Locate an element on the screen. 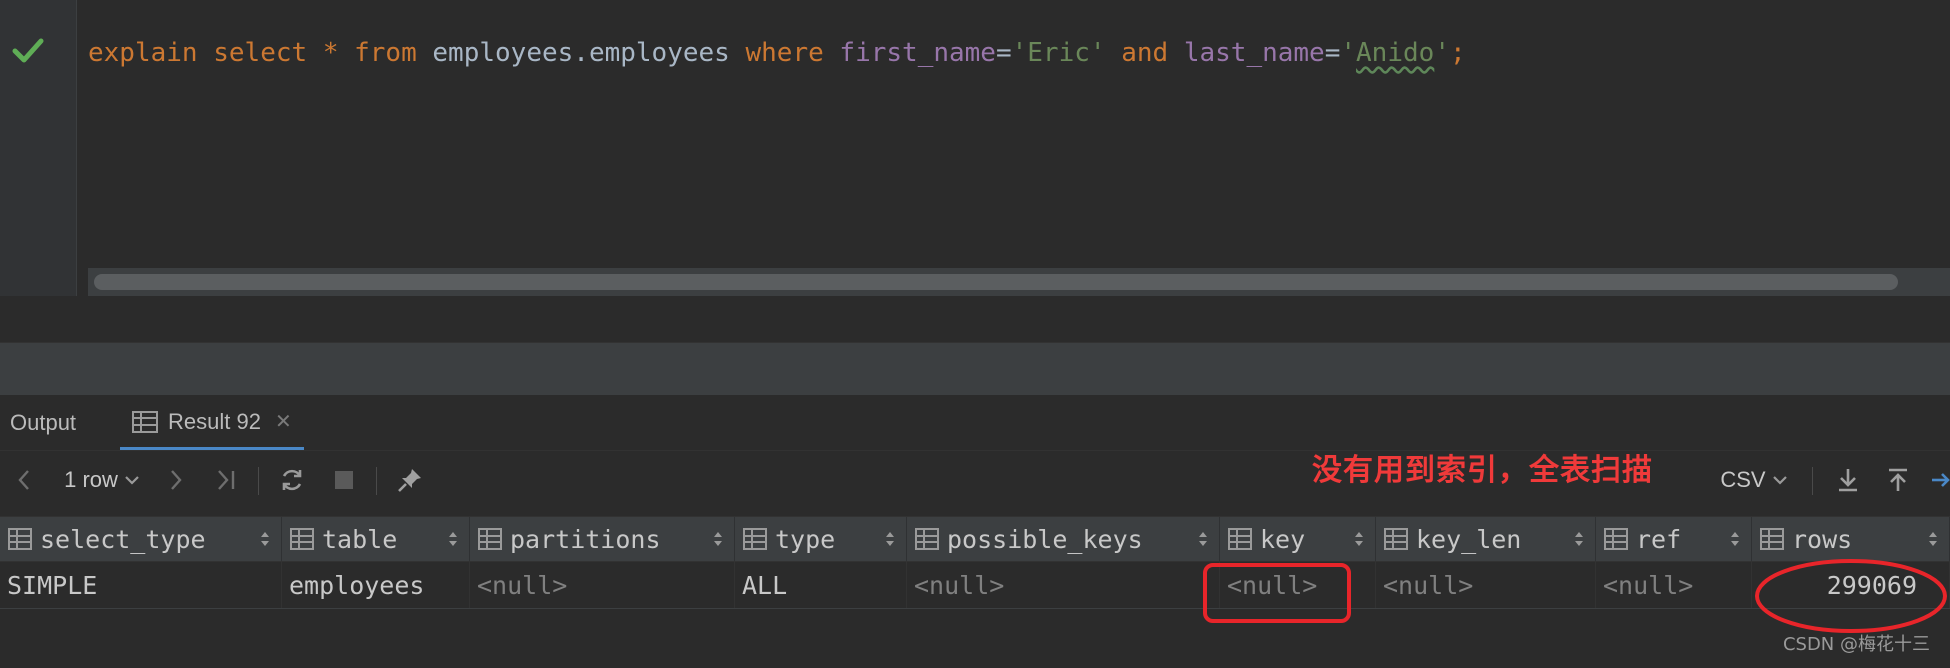 This screenshot has height=668, width=1950. column-header-ref: ref is located at coordinates (1674, 539).